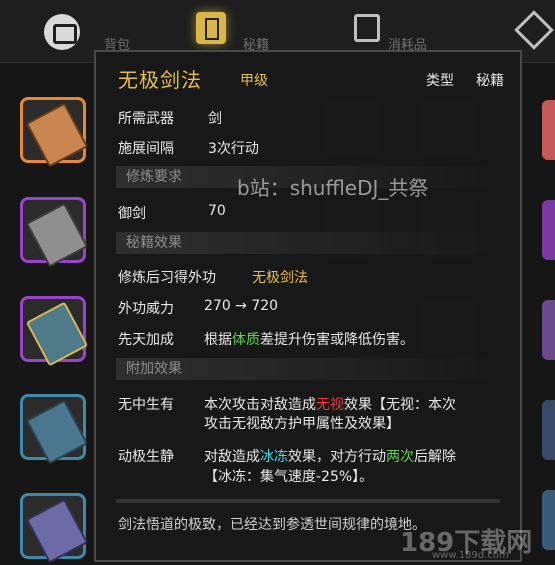  I want to click on gain-label: 修炼后习得外功, so click(167, 278).